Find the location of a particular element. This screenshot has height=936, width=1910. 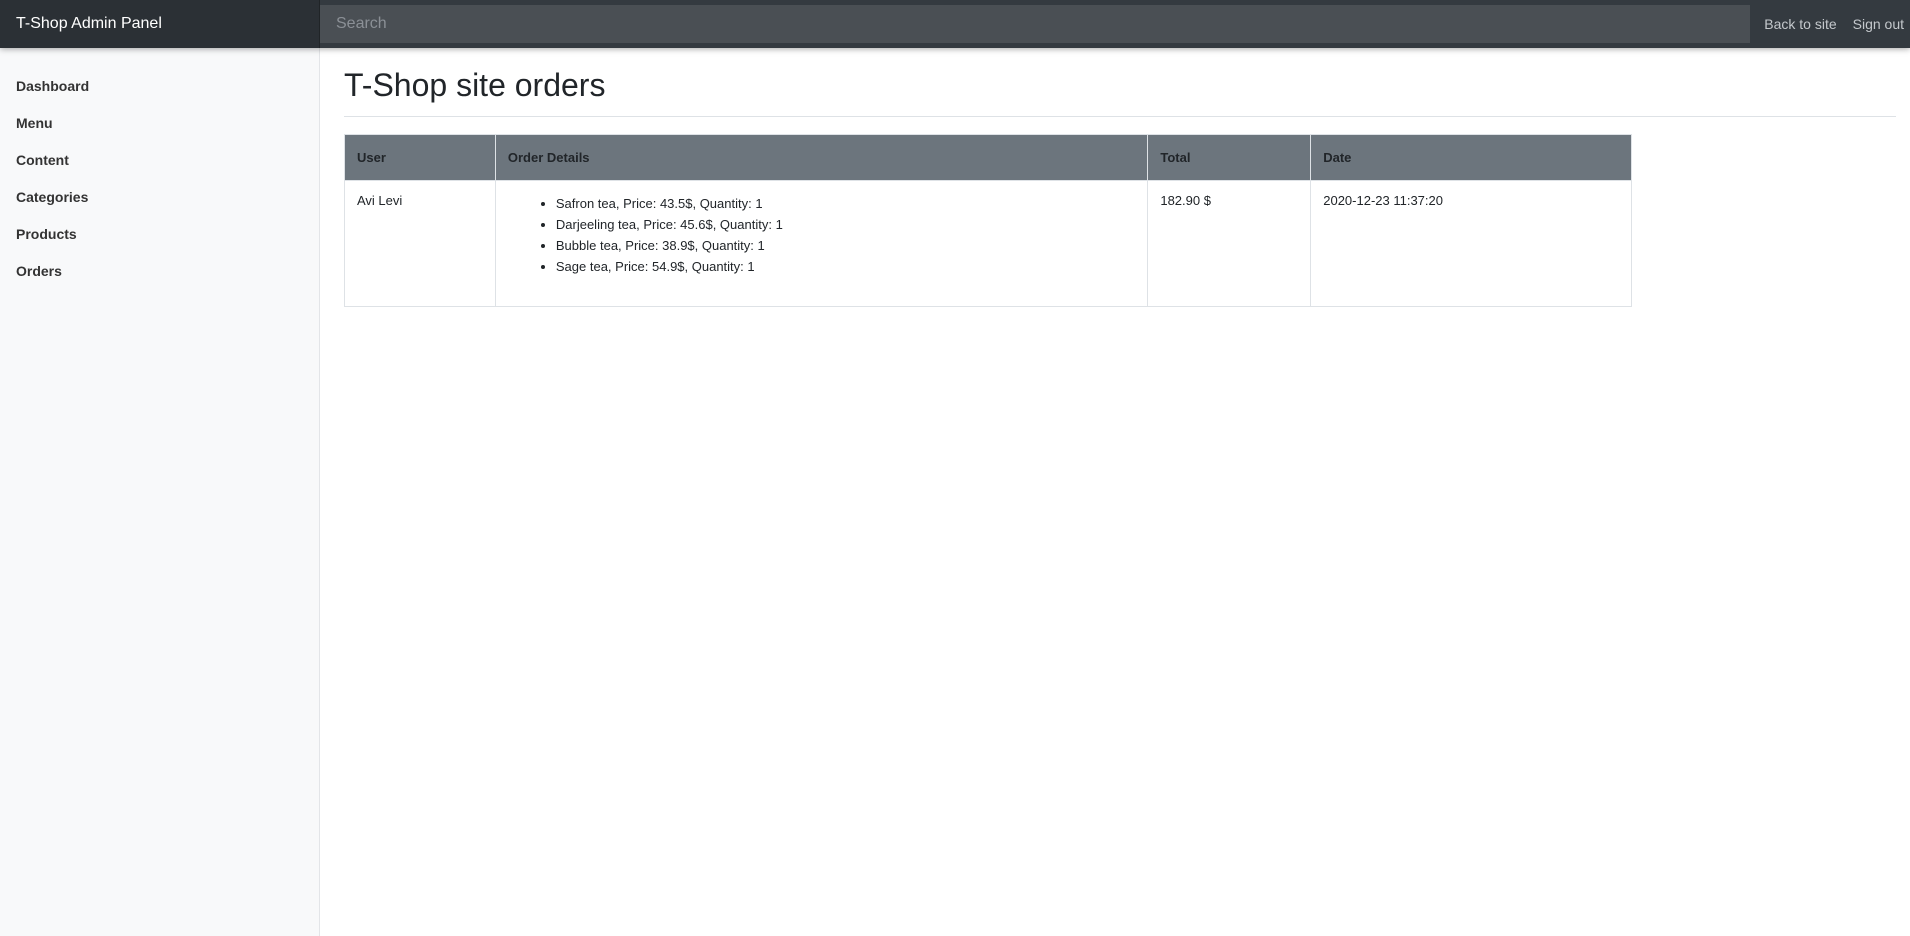

order-item: Bubble tea, Price: 38.9$, Quantity: 1 is located at coordinates (845, 245).